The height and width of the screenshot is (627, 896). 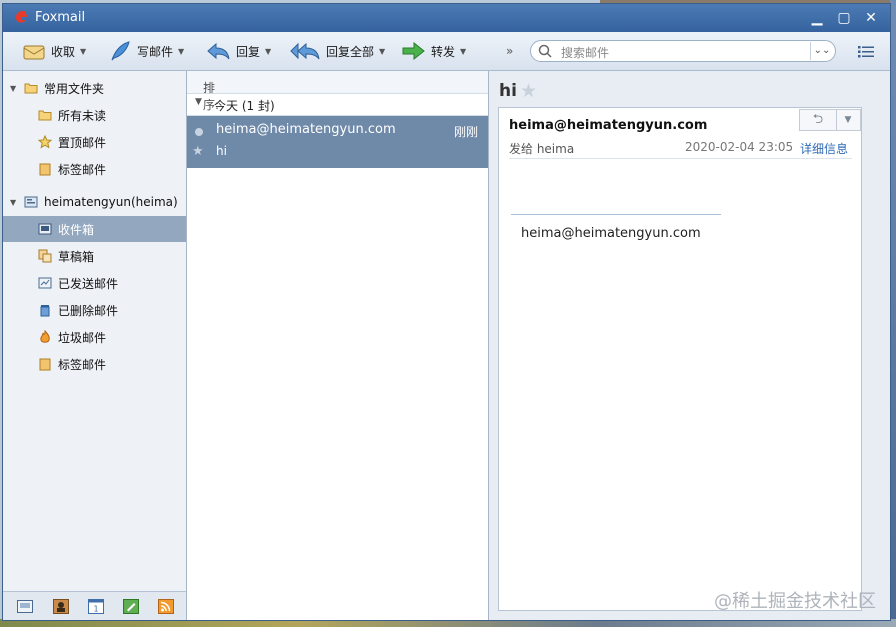 What do you see at coordinates (337, 142) in the screenshot?
I see `message-row: heima@heimatengyun.com 刚刚 ★ hi` at bounding box center [337, 142].